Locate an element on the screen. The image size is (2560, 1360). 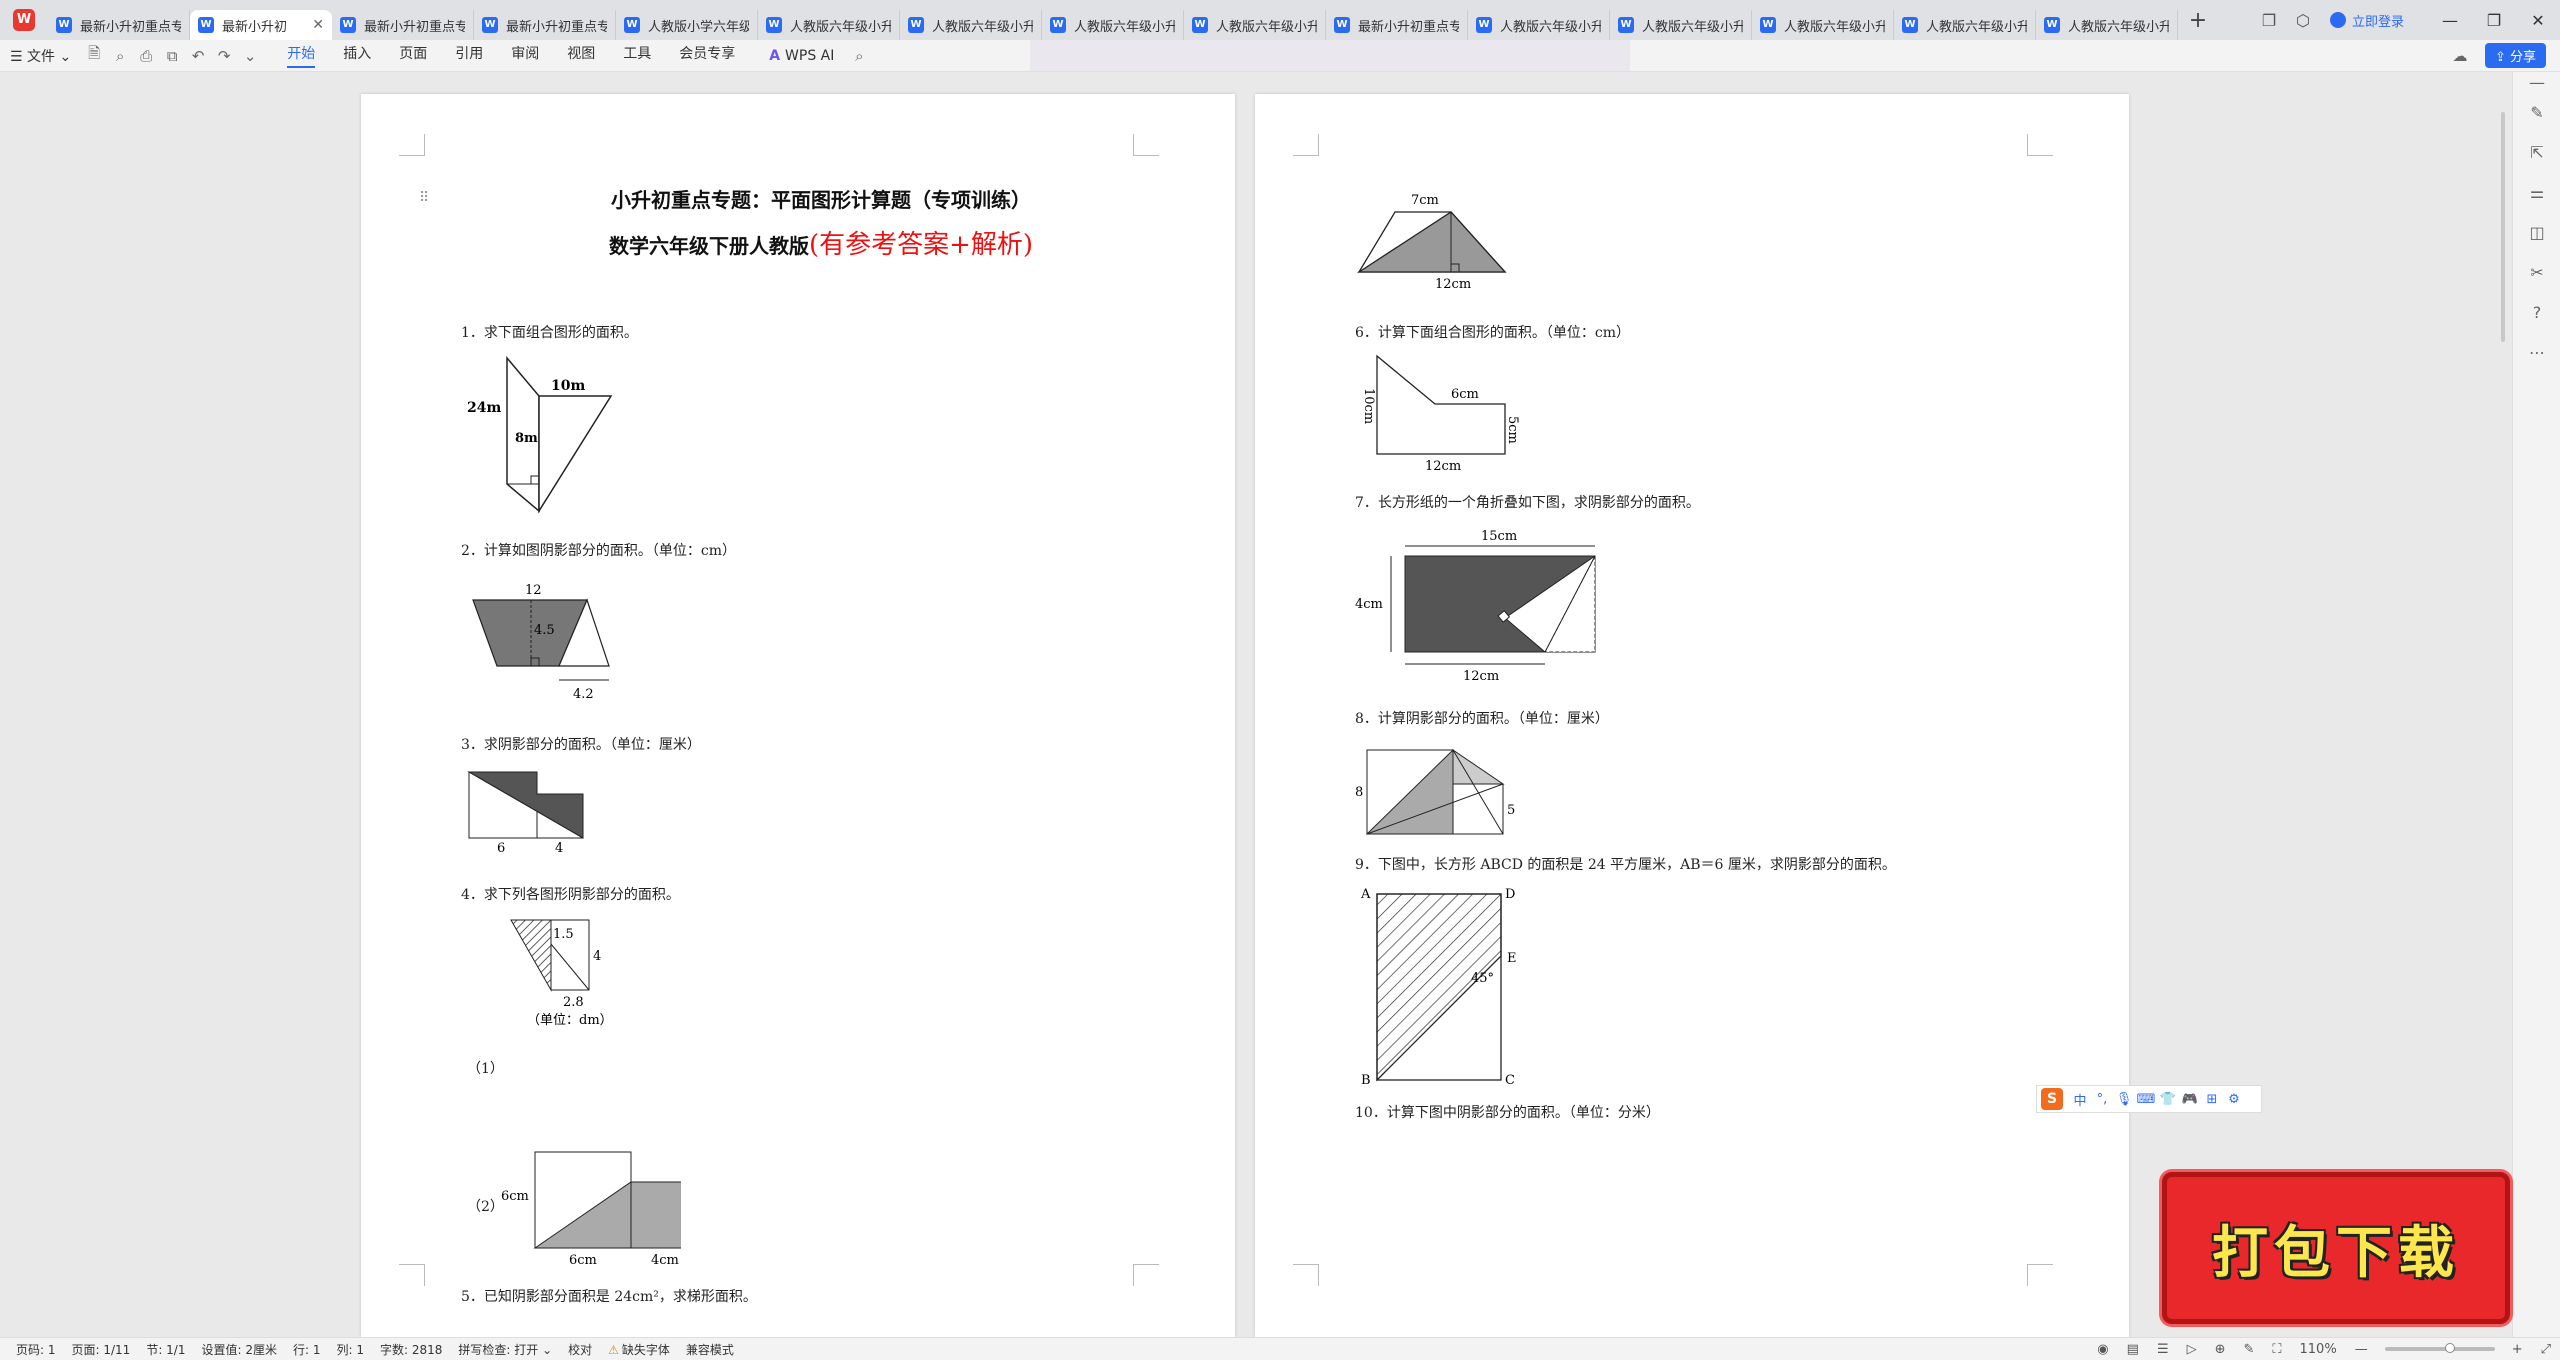
window-layout-icon: ❐ is located at coordinates (2269, 20).